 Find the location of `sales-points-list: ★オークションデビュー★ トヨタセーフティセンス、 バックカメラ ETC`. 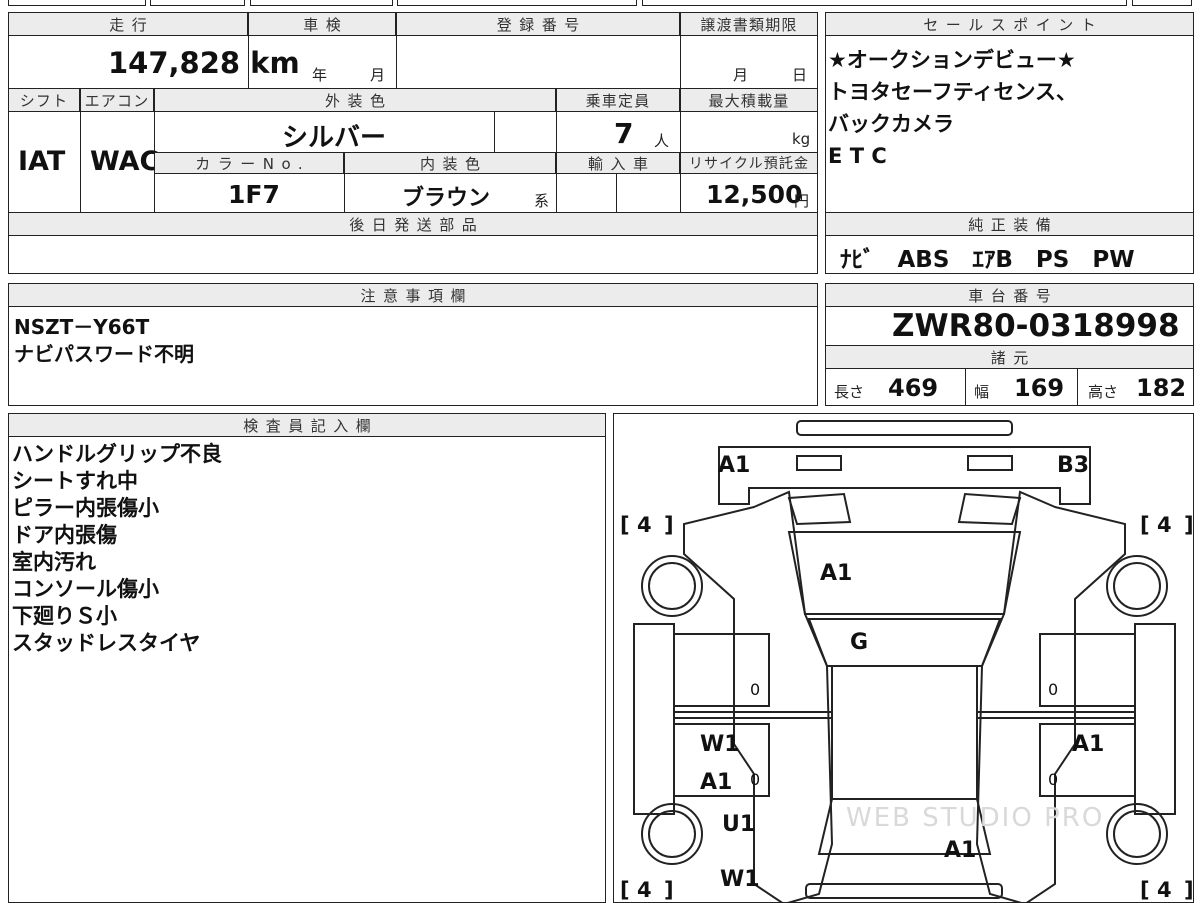

sales-points-list: ★オークションデビュー★ トヨタセーフティセンス、 バックカメラ ETC is located at coordinates (952, 108).